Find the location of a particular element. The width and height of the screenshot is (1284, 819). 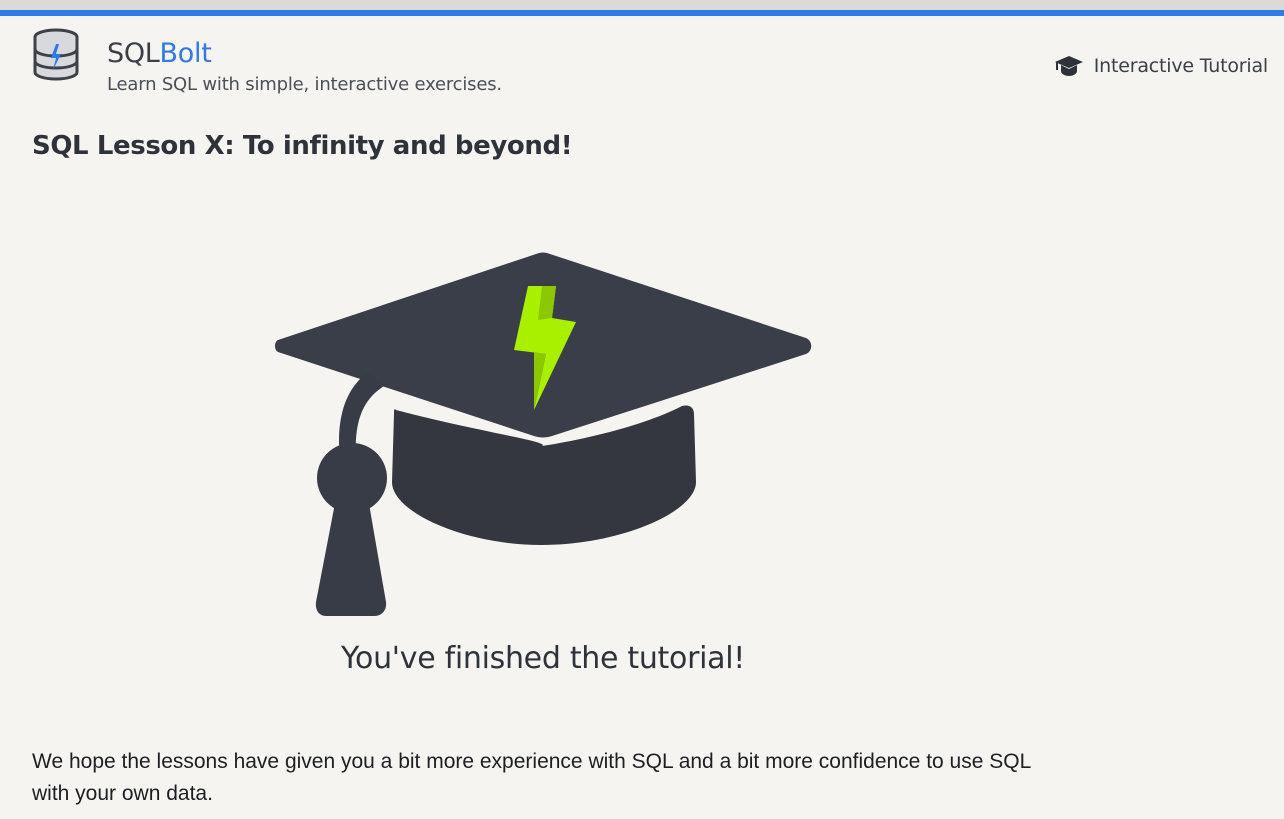

interactive-tutorial-label: Interactive Tutorial is located at coordinates (1180, 66).